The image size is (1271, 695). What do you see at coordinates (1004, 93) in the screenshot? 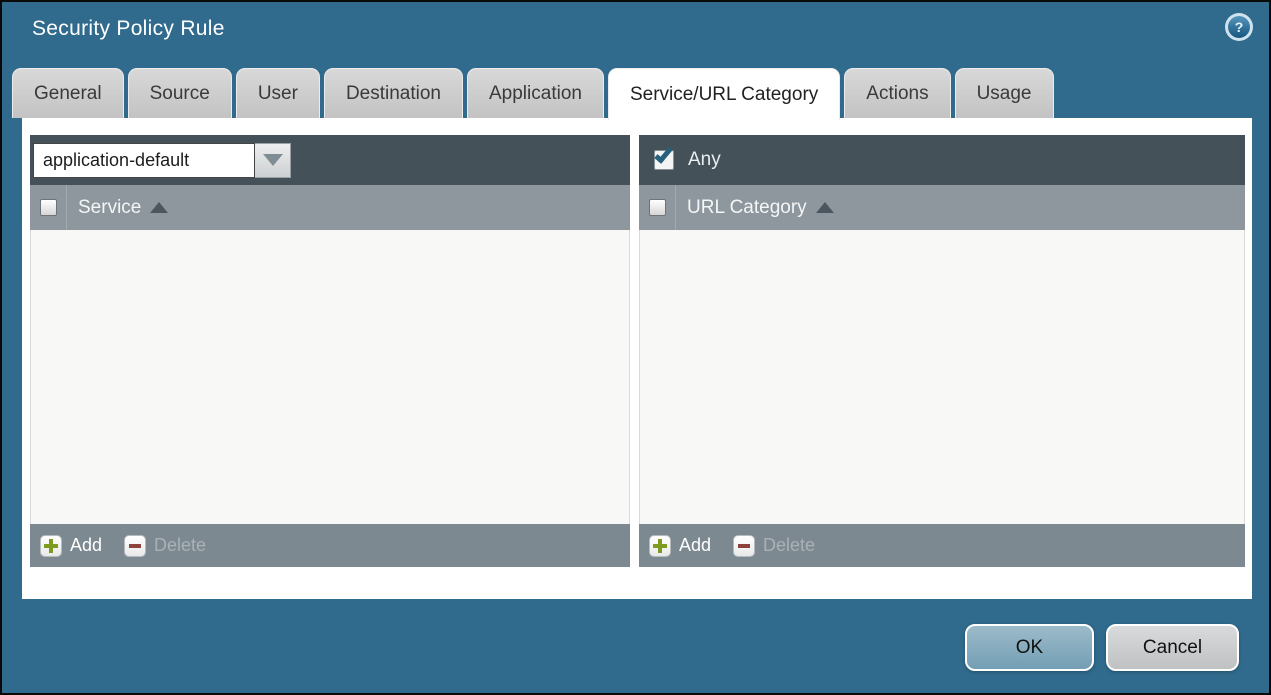
I see `tab-usage: Usage` at bounding box center [1004, 93].